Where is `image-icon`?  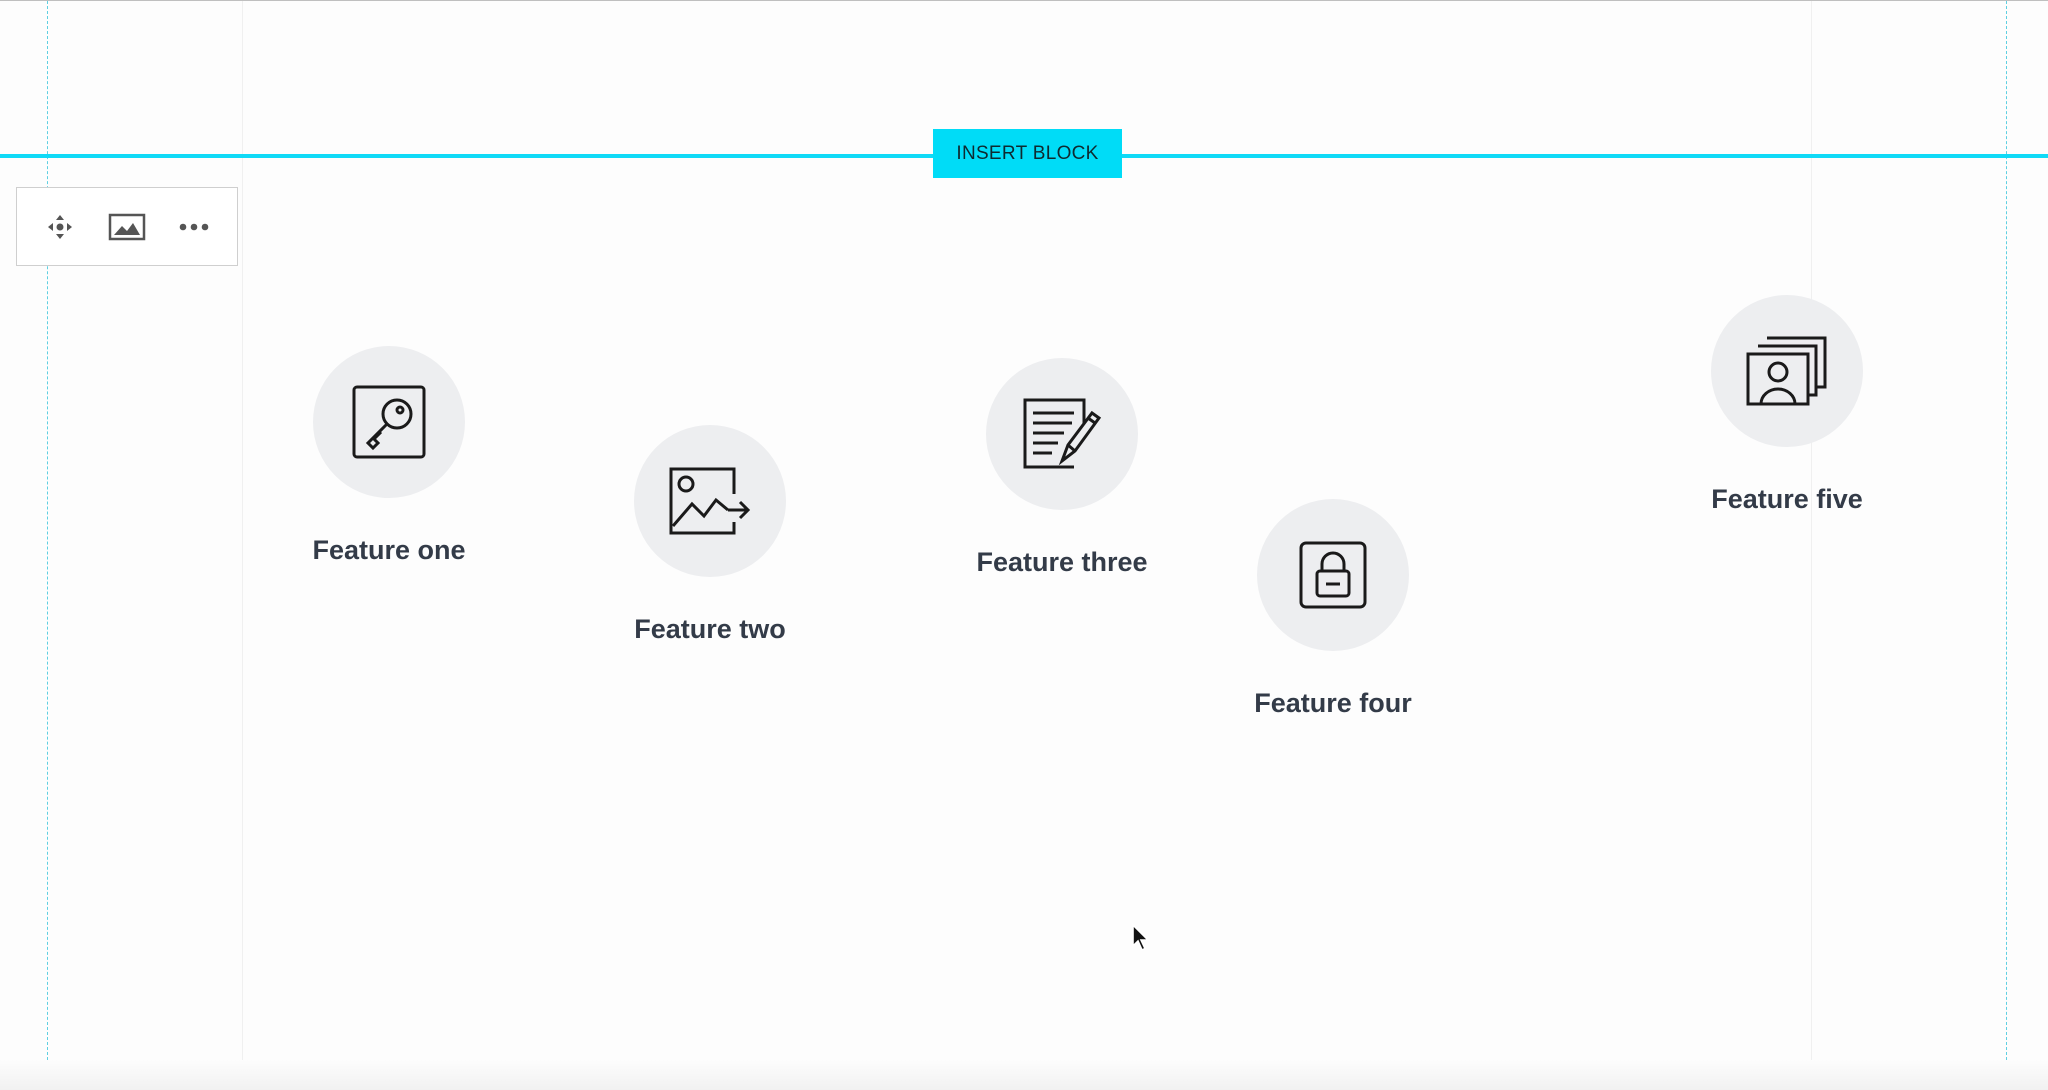 image-icon is located at coordinates (127, 226).